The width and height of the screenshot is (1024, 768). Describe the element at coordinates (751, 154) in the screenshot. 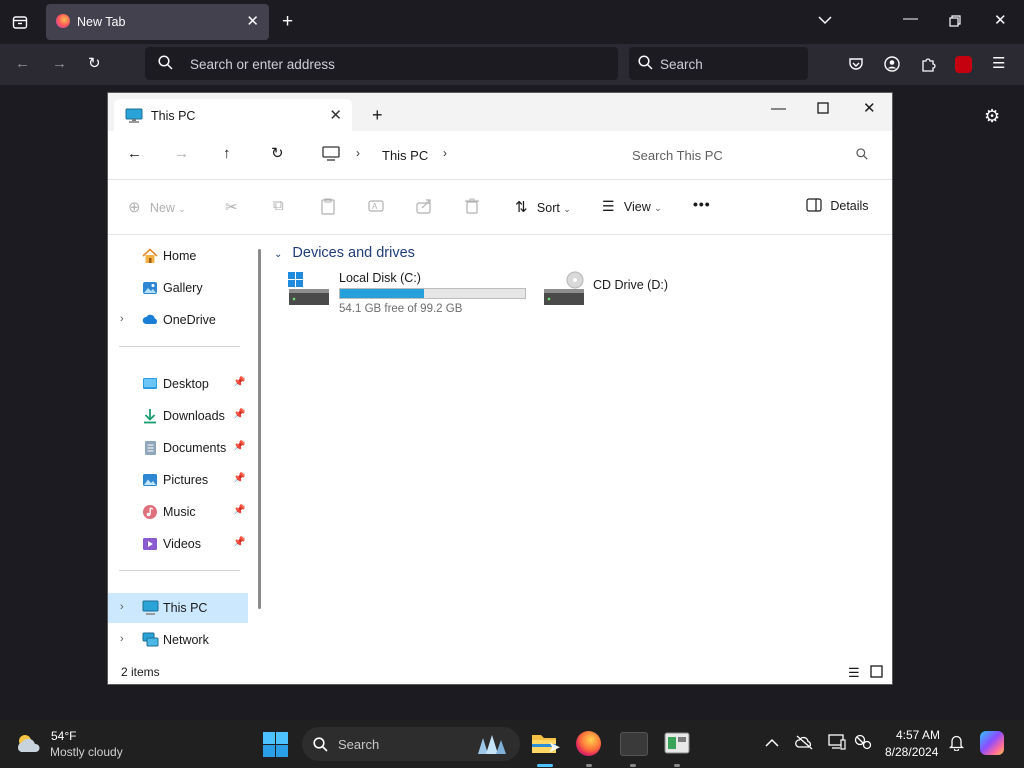

I see `explorer-search-box: Search This PC` at that location.